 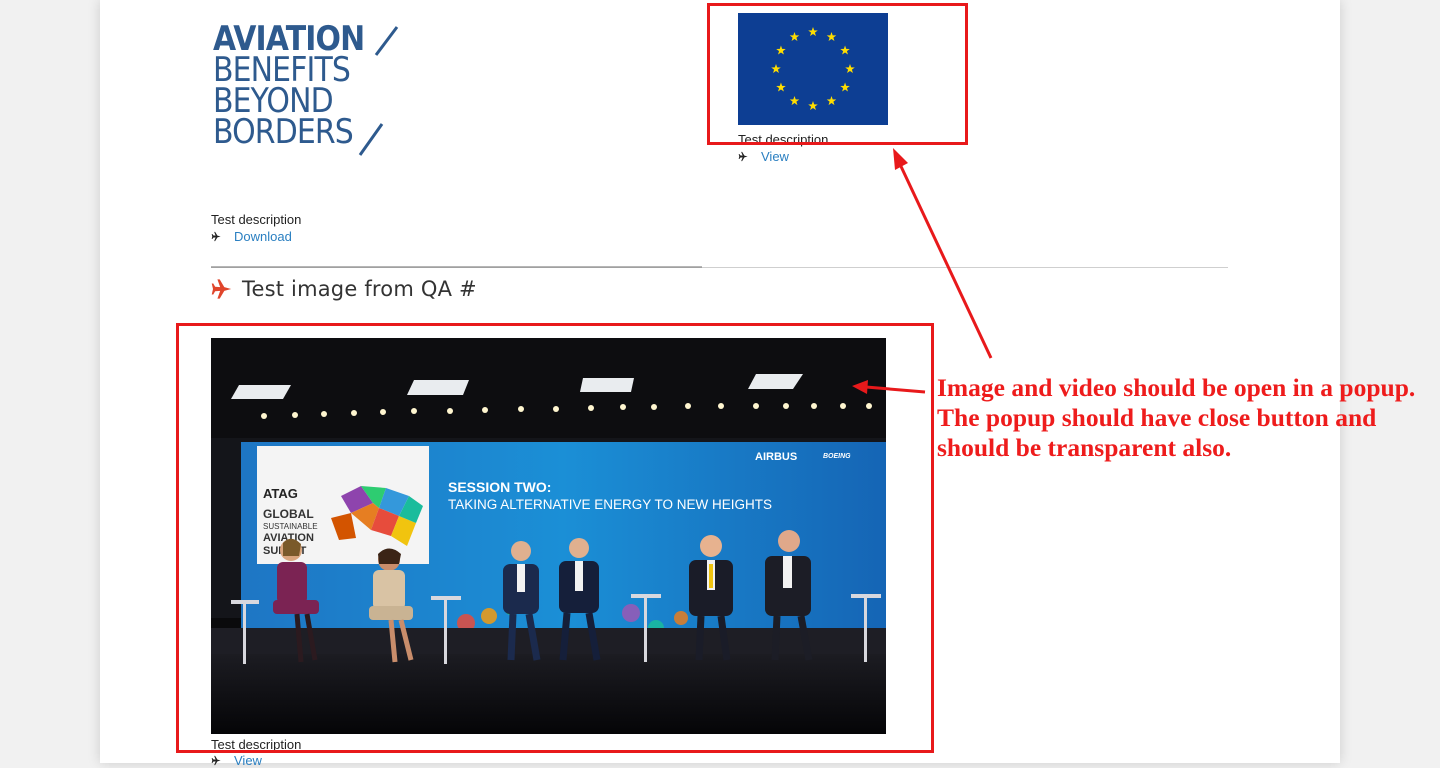 I want to click on svg-text: ATAG, so click(x=280, y=493).